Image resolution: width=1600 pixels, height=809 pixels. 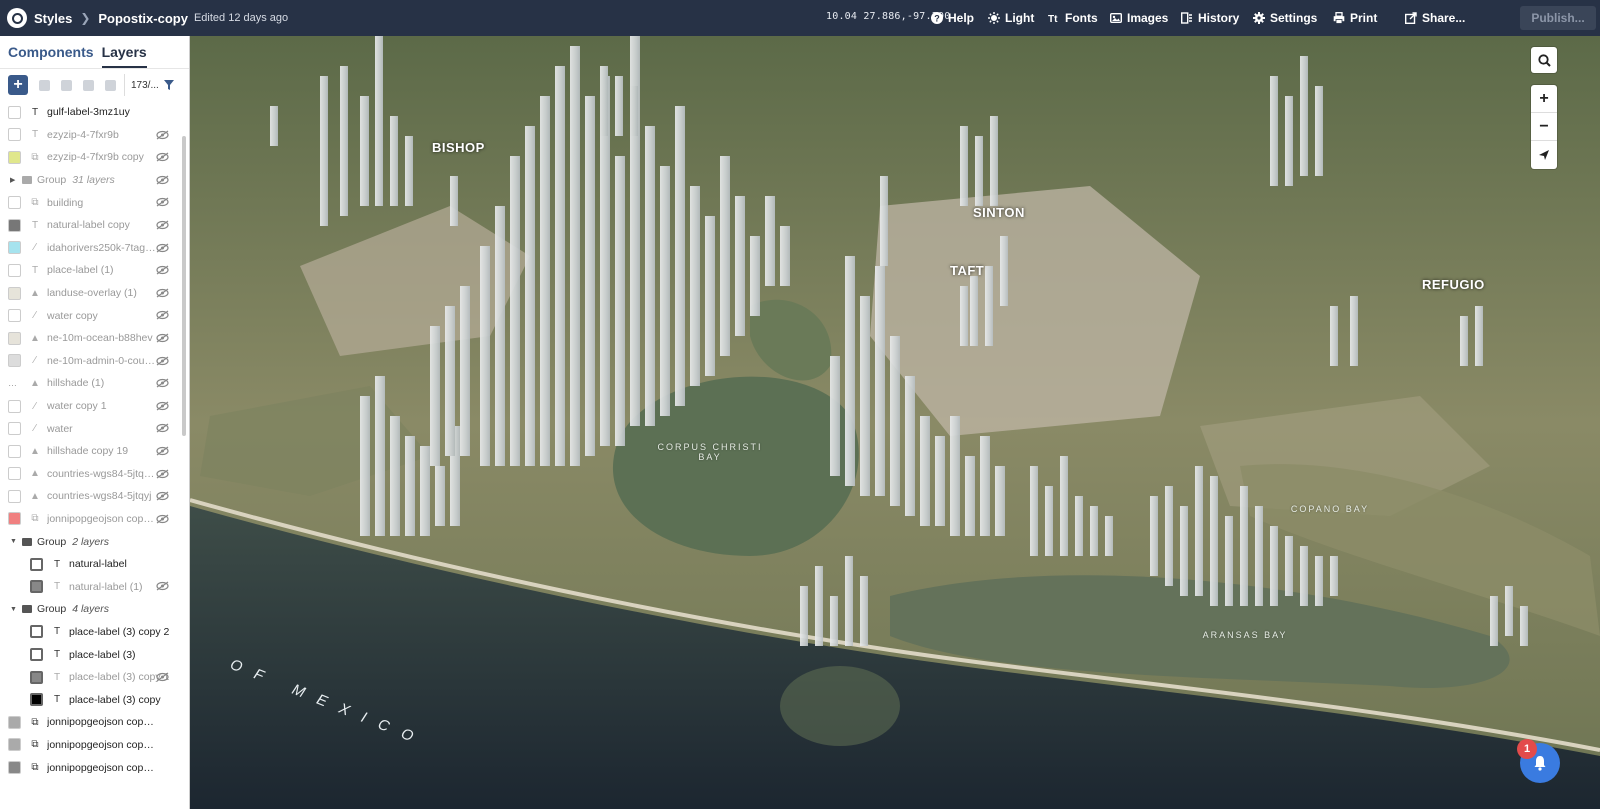 What do you see at coordinates (94, 383) in the screenshot?
I see `layer-row: … ▲ hillshade (1)` at bounding box center [94, 383].